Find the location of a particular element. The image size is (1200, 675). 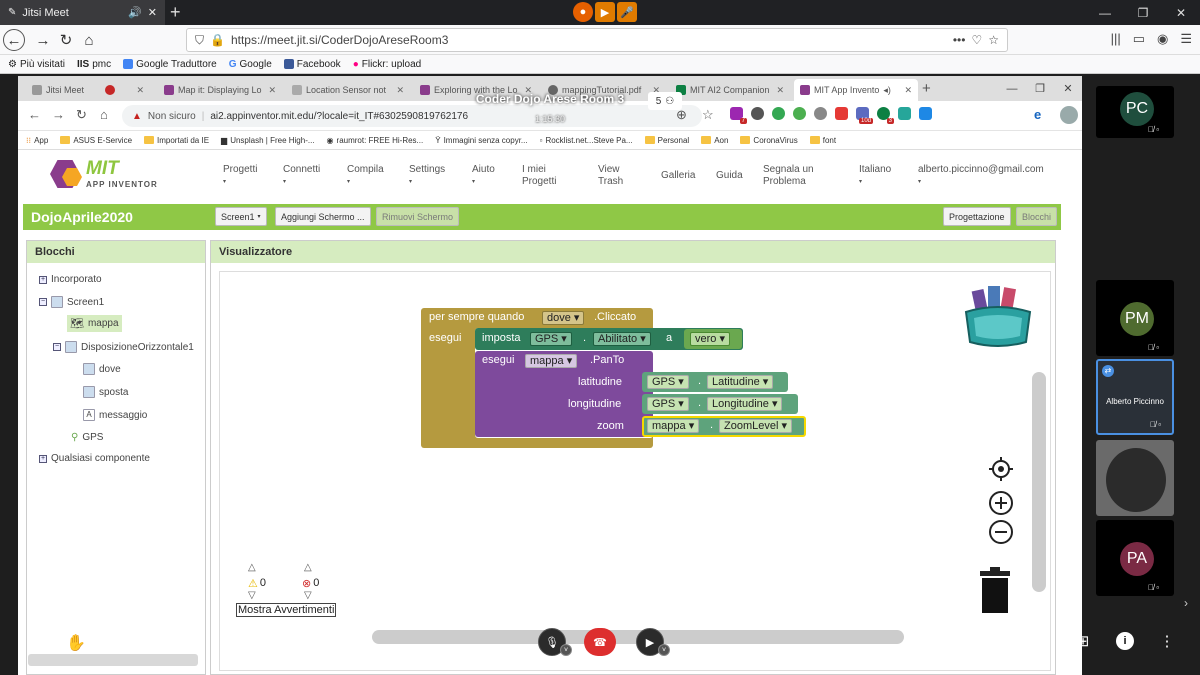

lat-property-dropdown: Latitudine ▾ is located at coordinates (740, 382).